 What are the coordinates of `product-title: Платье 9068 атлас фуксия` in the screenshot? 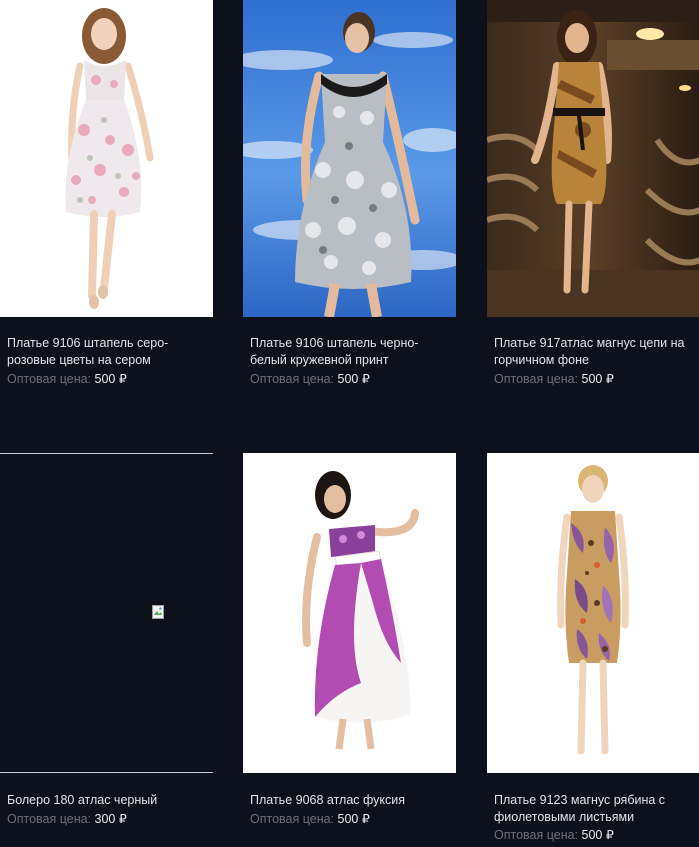 It's located at (350, 800).